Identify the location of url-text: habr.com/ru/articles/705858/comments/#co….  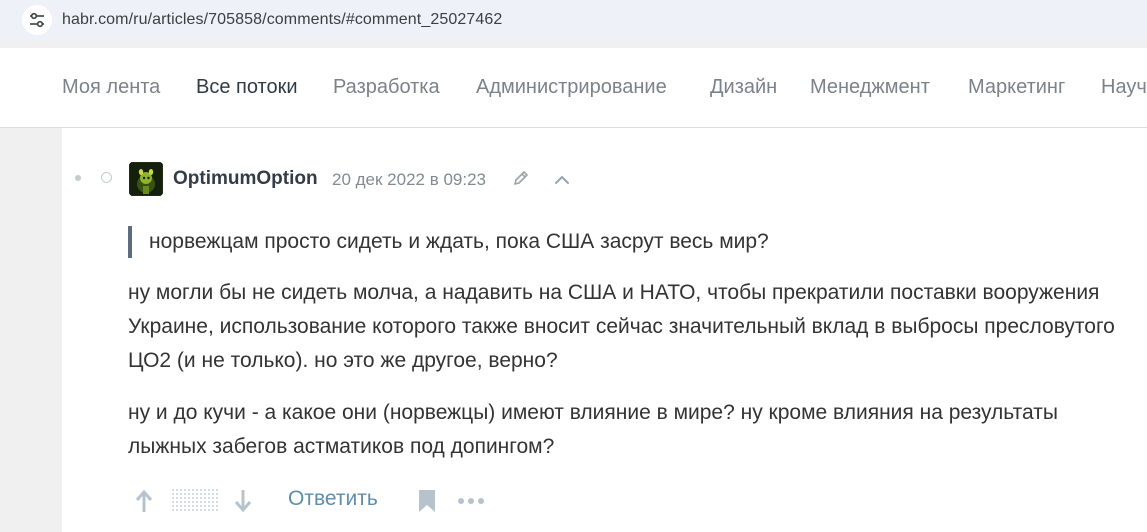
(282, 20).